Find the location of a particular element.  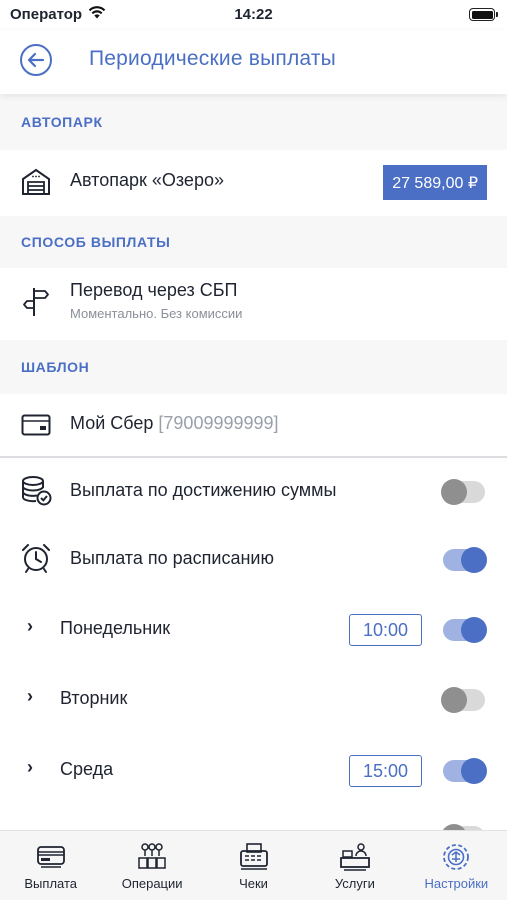

receipts-icon is located at coordinates (254, 857).